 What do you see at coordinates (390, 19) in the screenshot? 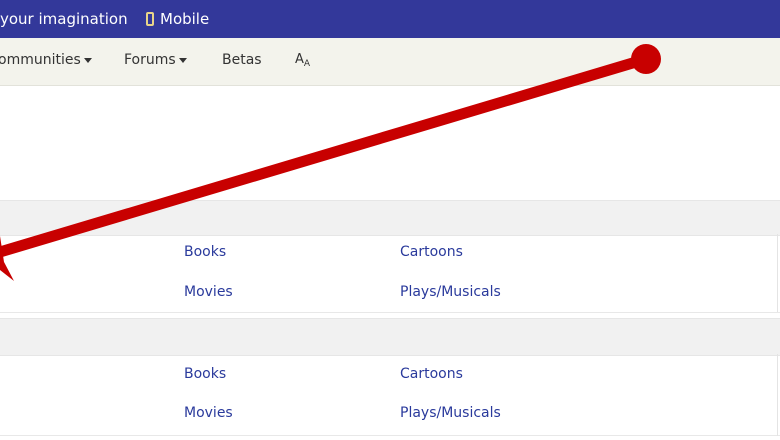
I see `top-bar: your imagination Mobile` at bounding box center [390, 19].